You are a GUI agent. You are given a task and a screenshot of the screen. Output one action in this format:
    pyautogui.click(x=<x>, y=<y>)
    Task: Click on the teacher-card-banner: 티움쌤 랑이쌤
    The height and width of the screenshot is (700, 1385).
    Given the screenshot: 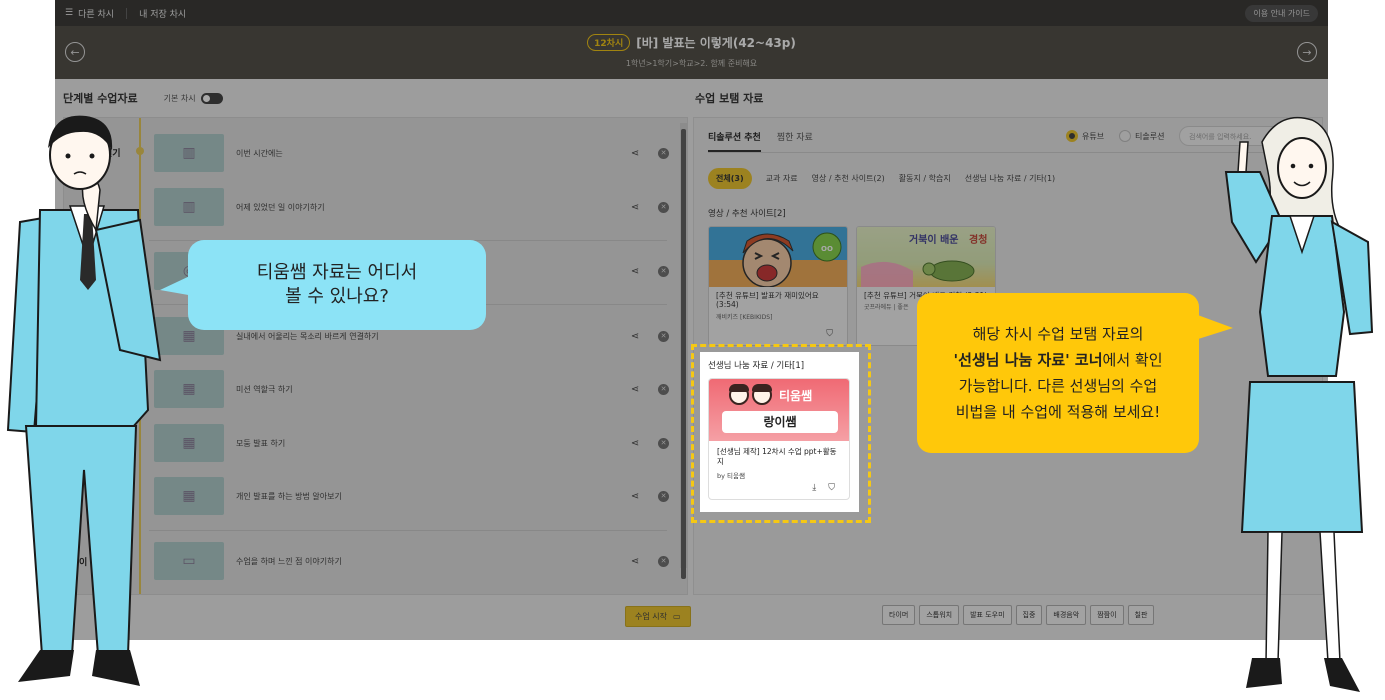 What is the action you would take?
    pyautogui.click(x=779, y=410)
    